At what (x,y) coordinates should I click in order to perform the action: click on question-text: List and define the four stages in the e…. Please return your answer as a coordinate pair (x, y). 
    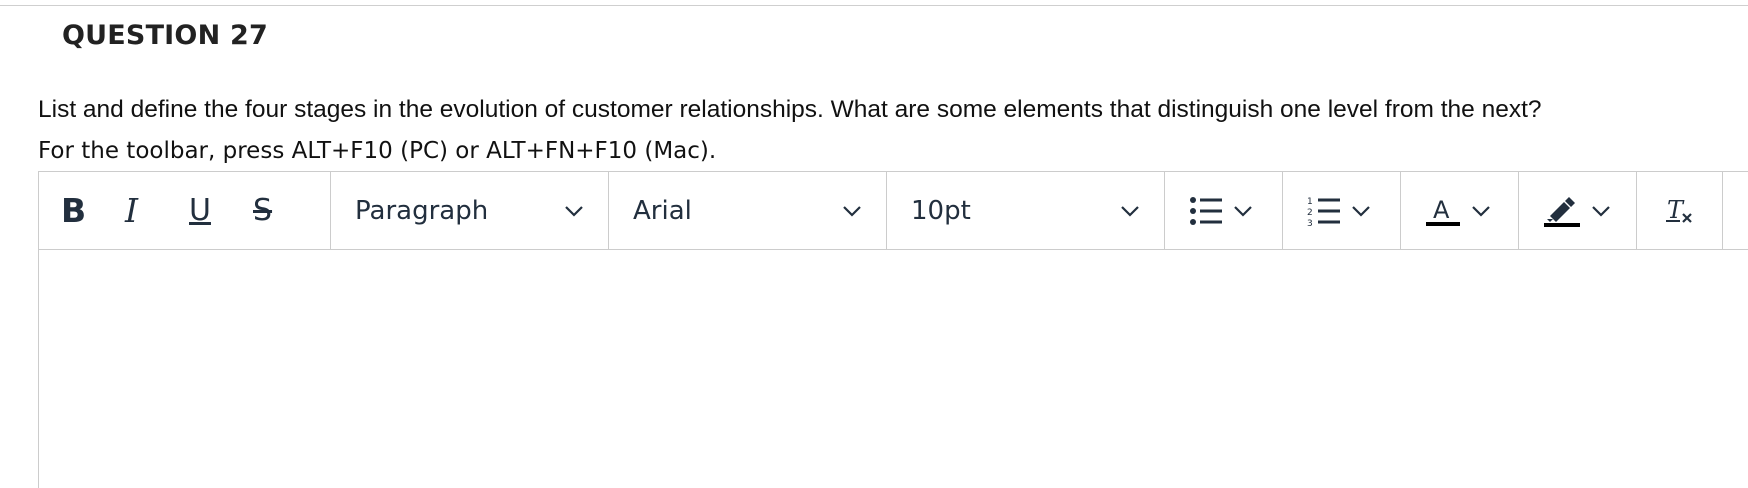
    Looking at the image, I should click on (790, 109).